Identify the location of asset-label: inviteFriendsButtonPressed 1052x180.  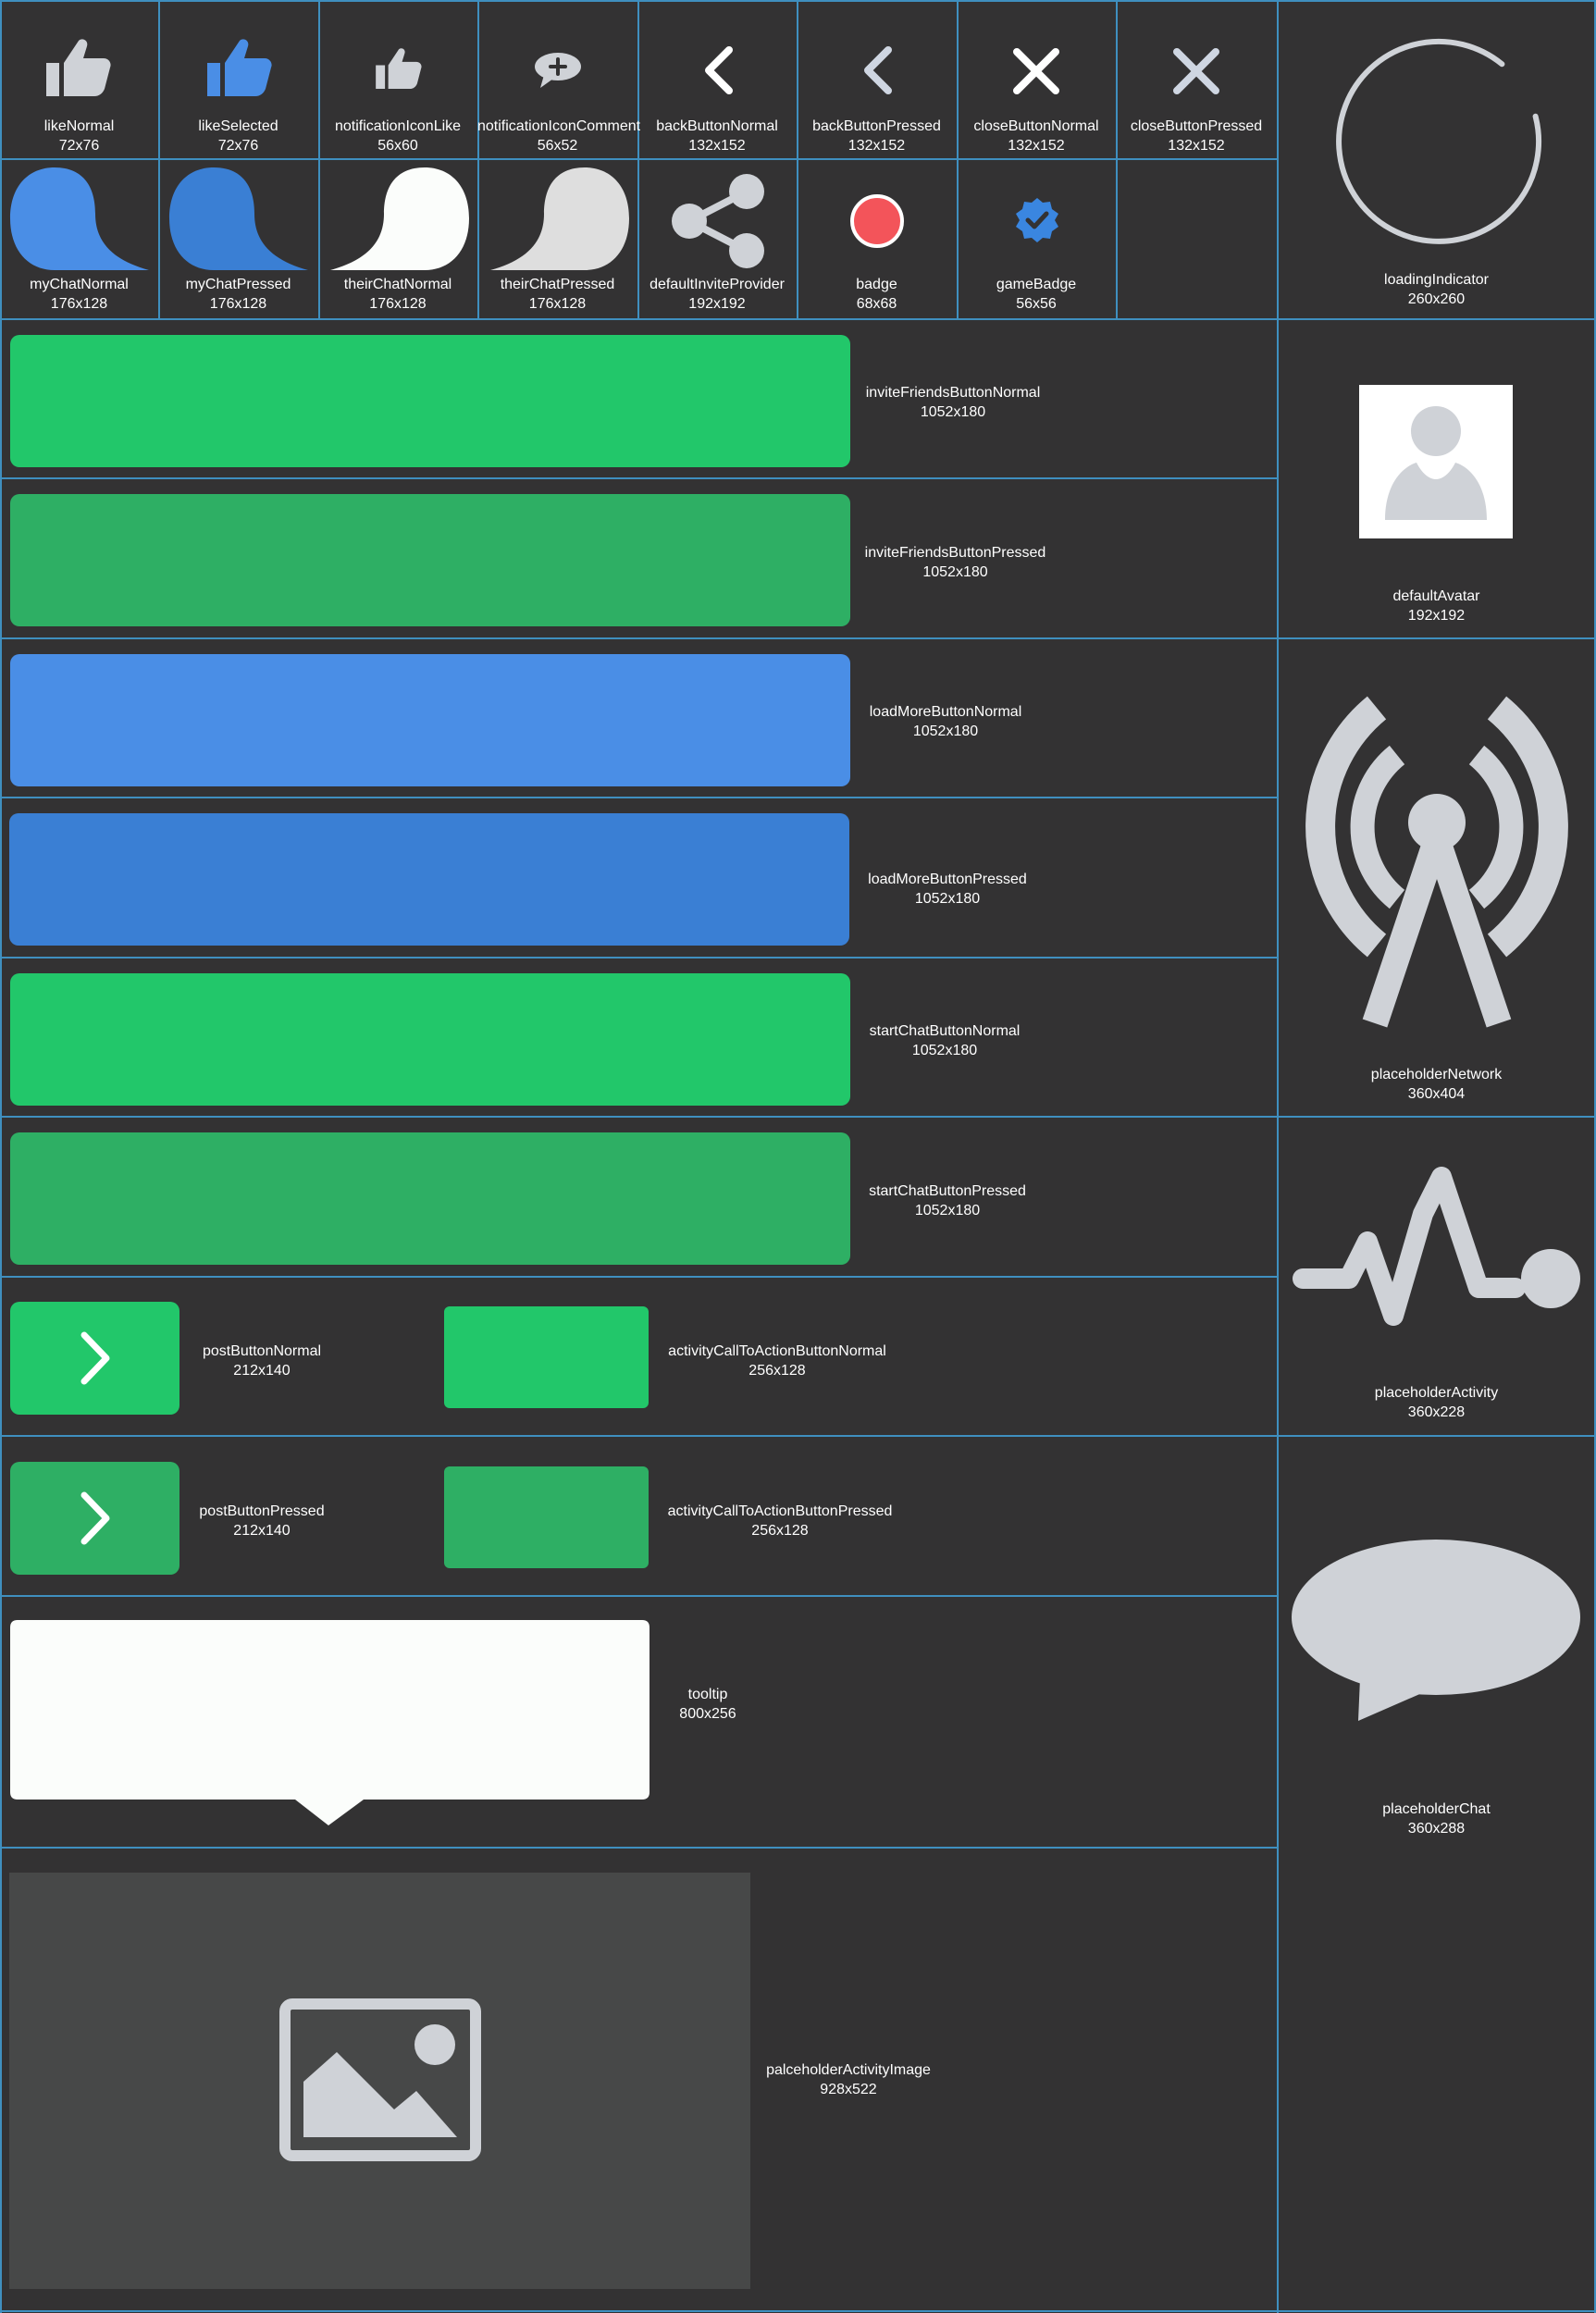
(956, 562).